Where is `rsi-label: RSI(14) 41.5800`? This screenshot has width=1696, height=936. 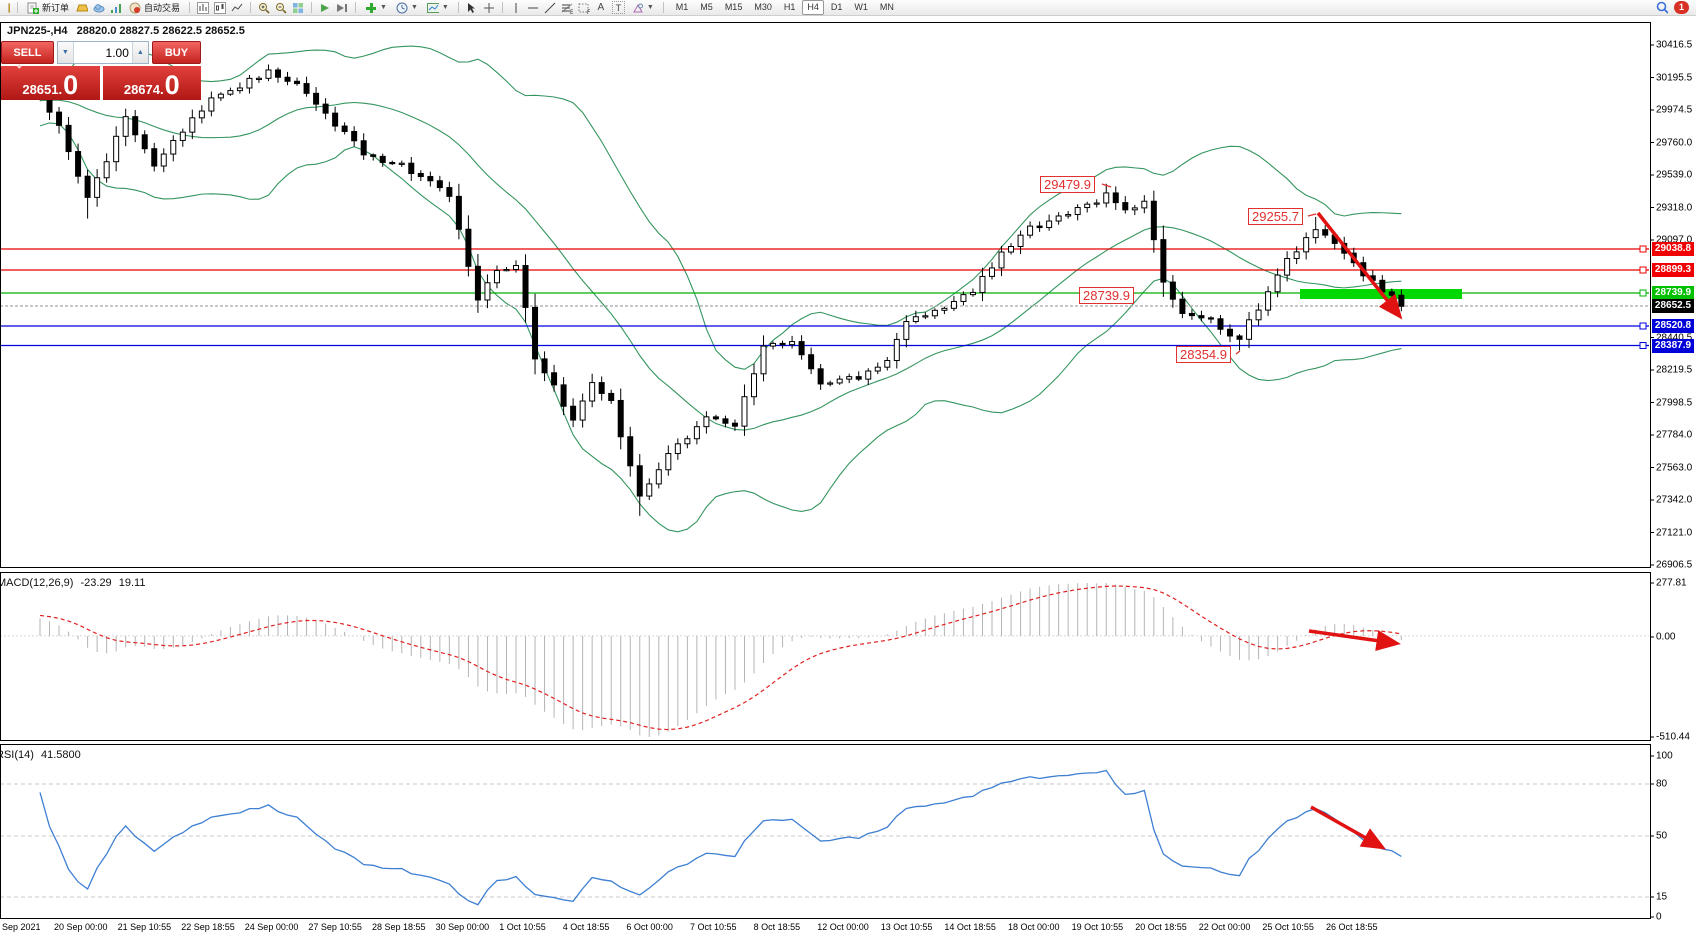 rsi-label: RSI(14) 41.5800 is located at coordinates (40, 755).